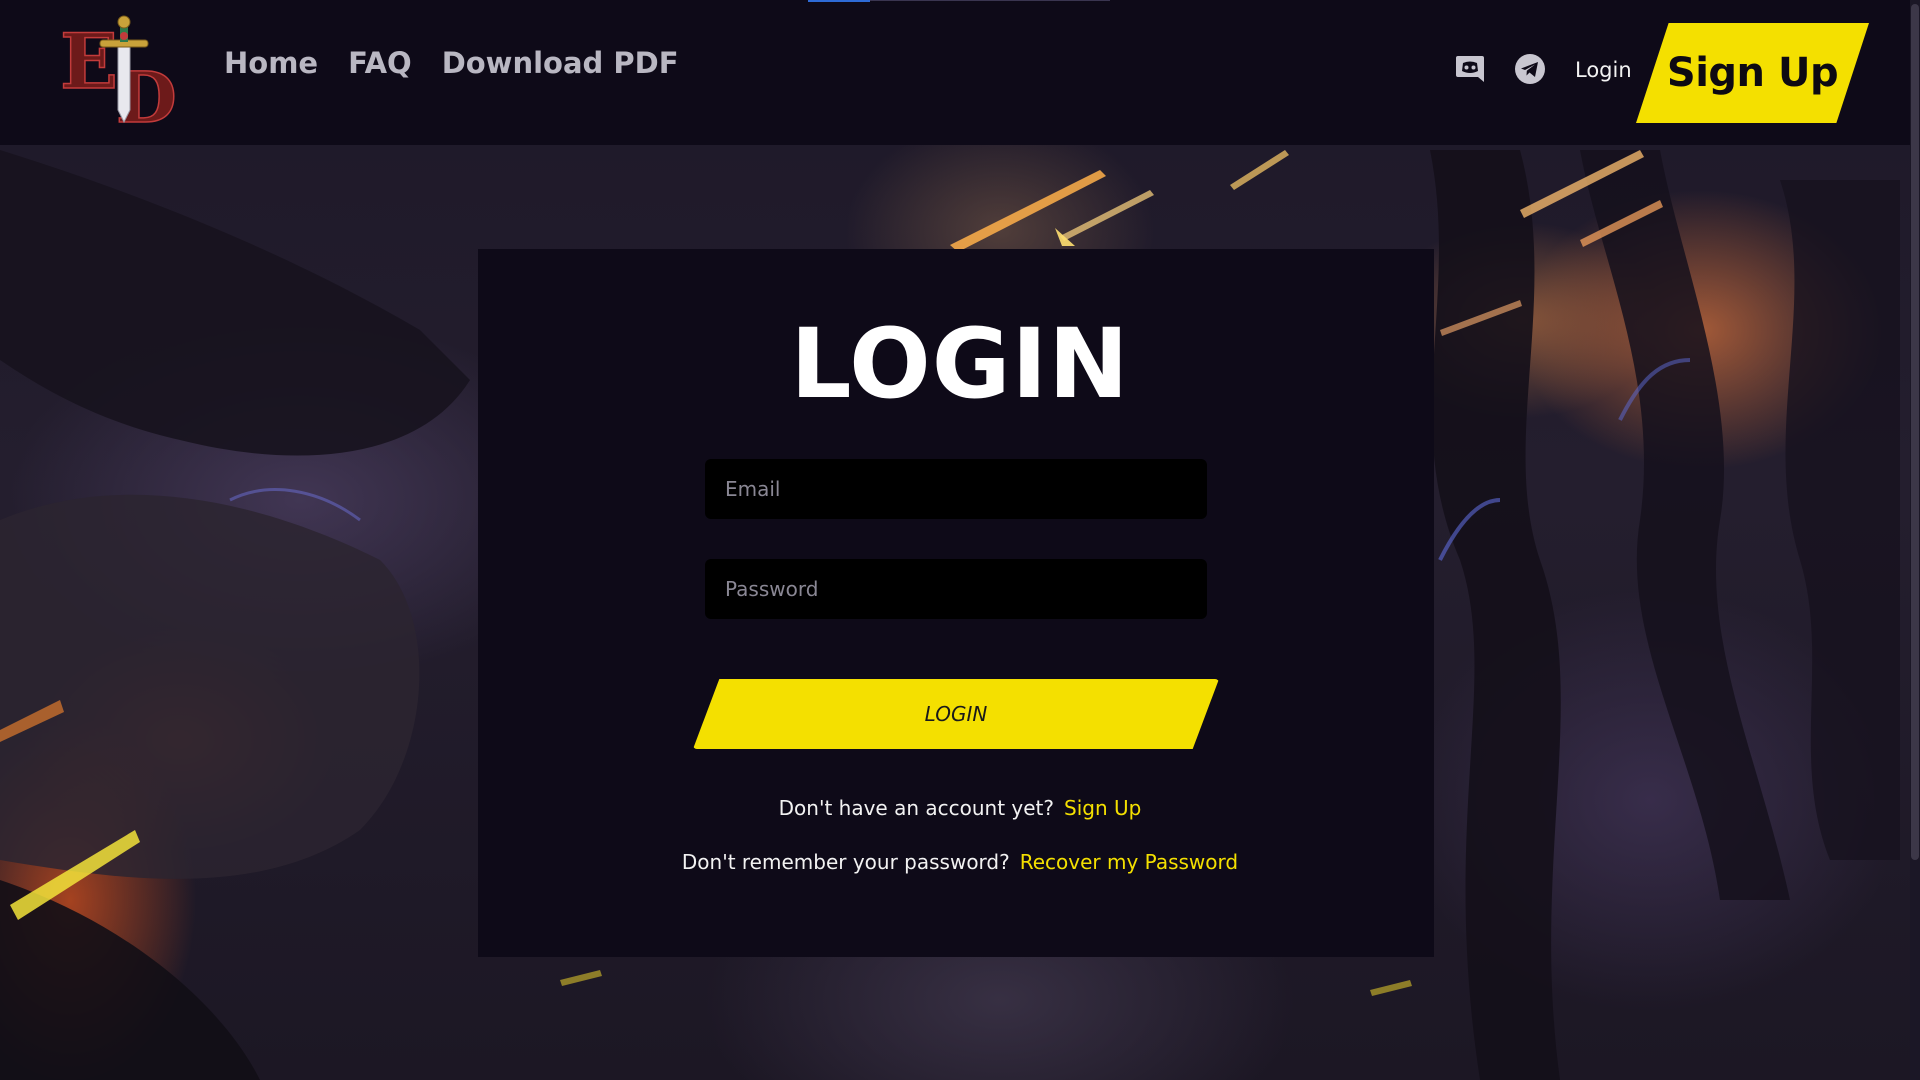 This screenshot has height=1080, width=1920. What do you see at coordinates (122, 70) in the screenshot?
I see `site-logo: E D` at bounding box center [122, 70].